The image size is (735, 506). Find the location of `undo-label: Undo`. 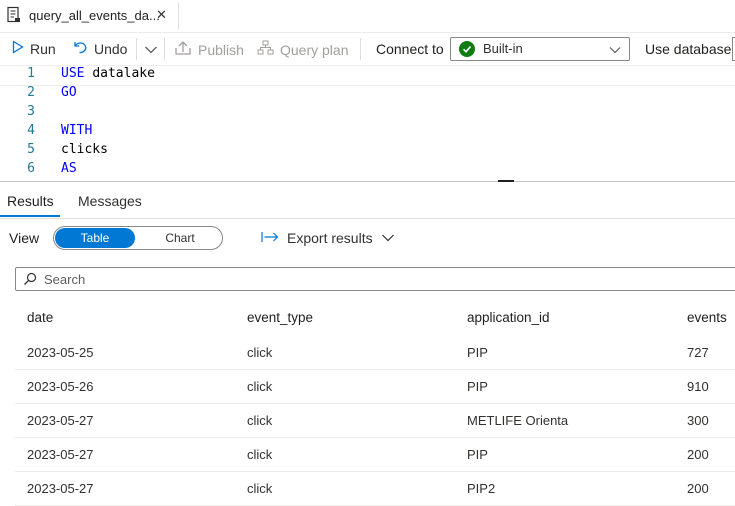

undo-label: Undo is located at coordinates (111, 48).